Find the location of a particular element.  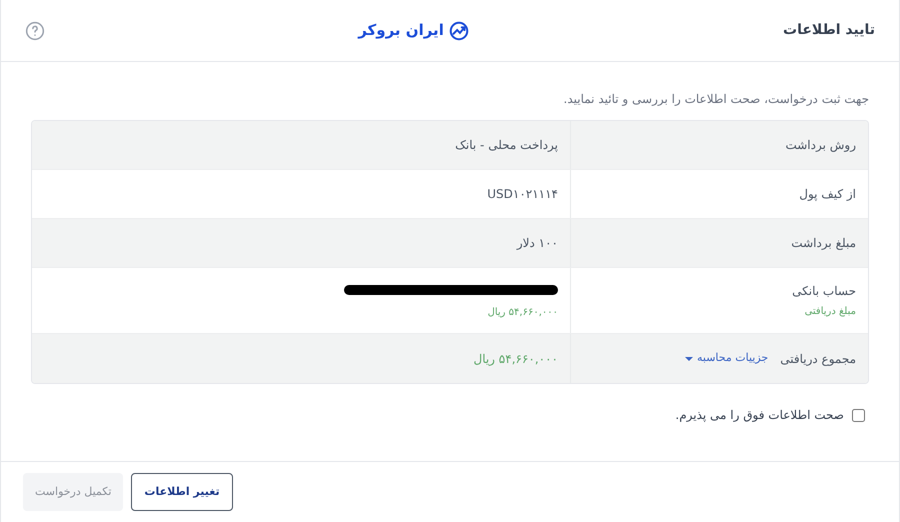

received-amount: ۵۴,۶۶۰,۰۰۰ ریال is located at coordinates (522, 313).